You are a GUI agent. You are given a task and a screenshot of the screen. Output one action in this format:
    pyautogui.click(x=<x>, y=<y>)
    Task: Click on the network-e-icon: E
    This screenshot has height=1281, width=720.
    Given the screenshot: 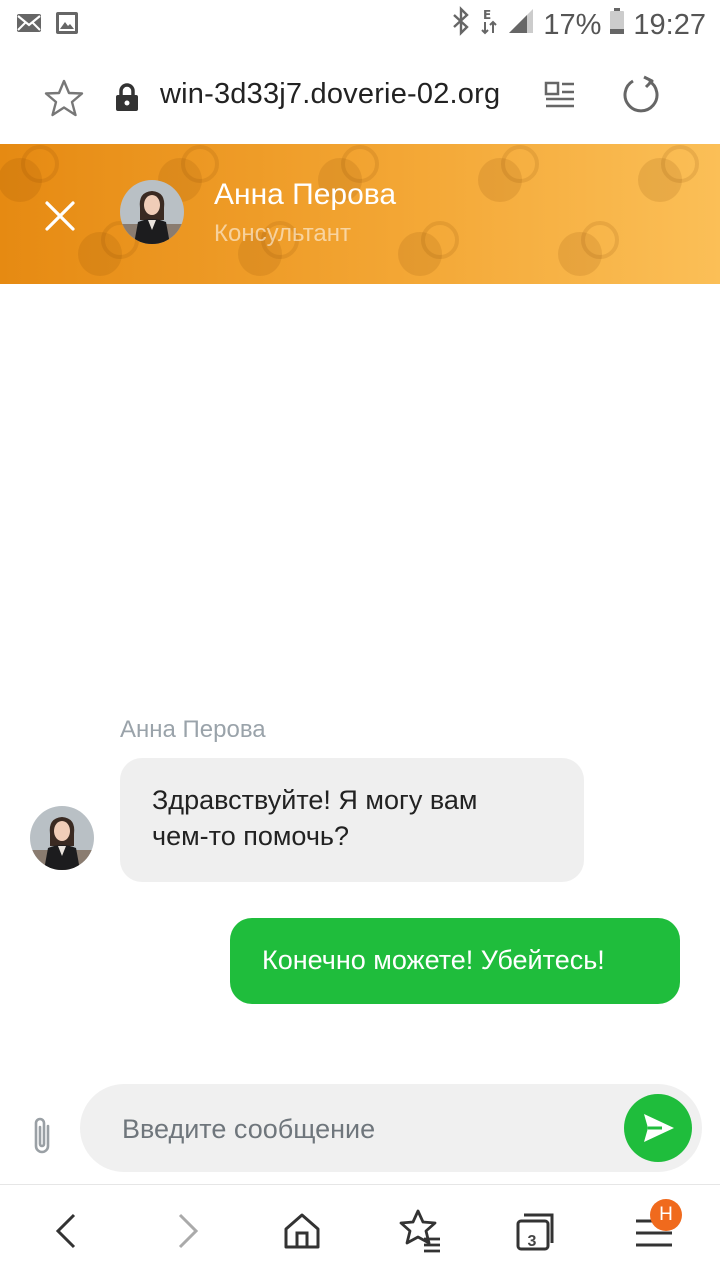 What is the action you would take?
    pyautogui.click(x=489, y=25)
    